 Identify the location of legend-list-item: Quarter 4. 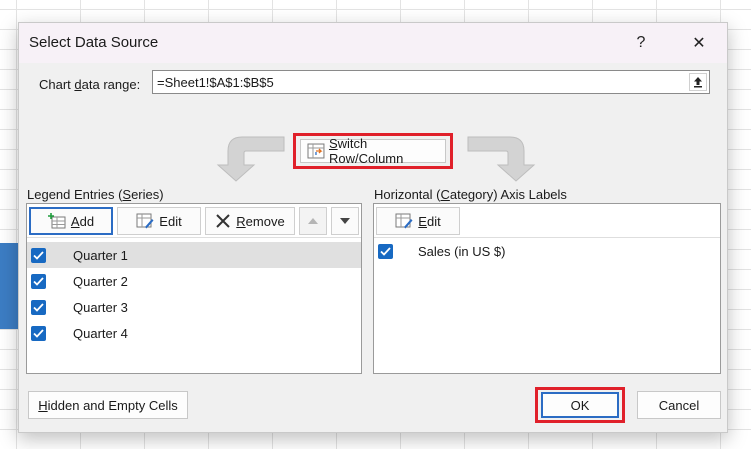
(194, 333).